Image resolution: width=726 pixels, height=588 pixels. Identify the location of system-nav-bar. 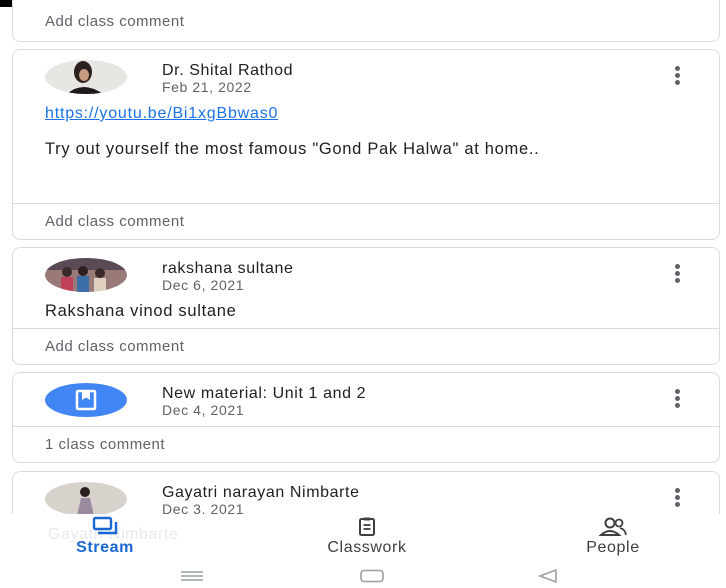
(363, 577).